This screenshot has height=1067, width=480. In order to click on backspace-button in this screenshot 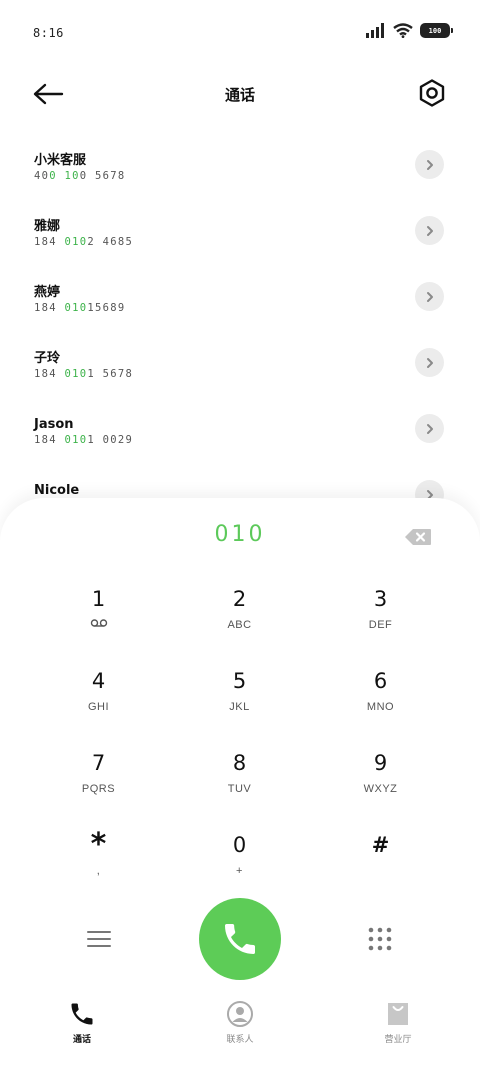, I will do `click(418, 537)`.